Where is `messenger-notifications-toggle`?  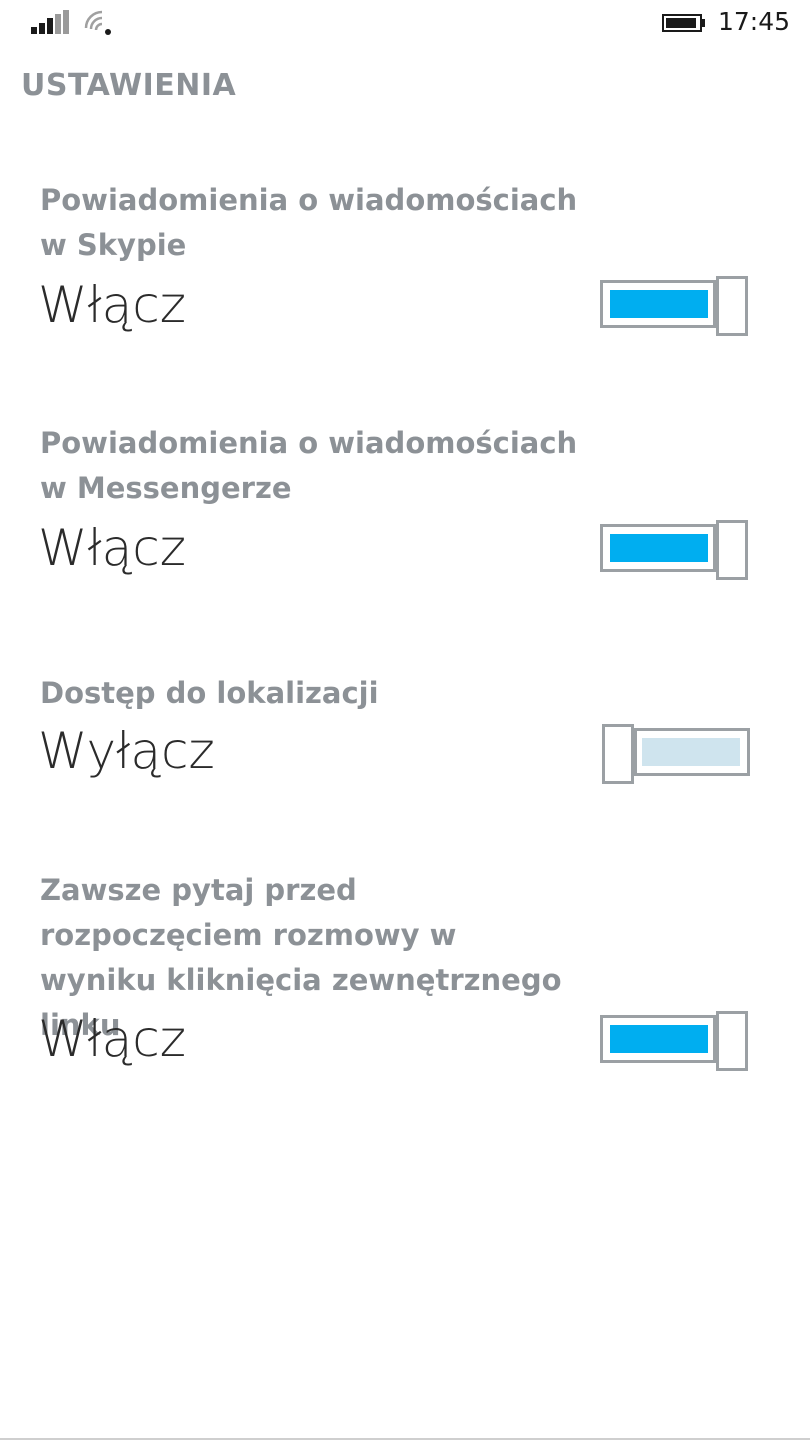 messenger-notifications-toggle is located at coordinates (675, 550).